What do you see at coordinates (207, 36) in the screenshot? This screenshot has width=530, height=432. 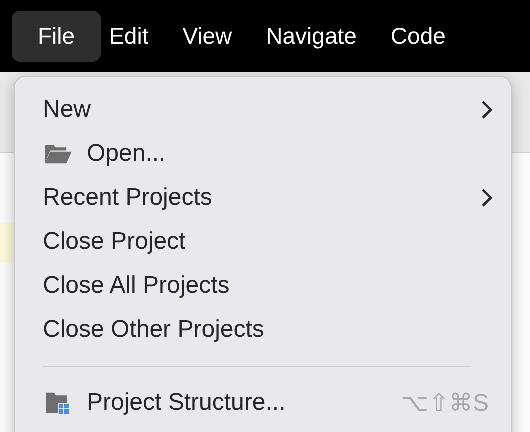 I see `menu-bar-item: View` at bounding box center [207, 36].